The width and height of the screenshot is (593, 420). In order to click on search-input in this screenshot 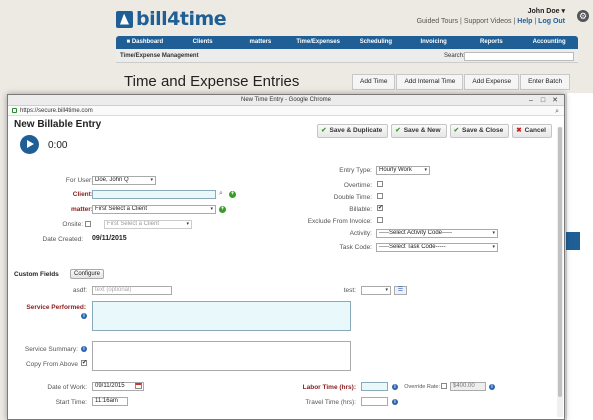, I will do `click(519, 56)`.